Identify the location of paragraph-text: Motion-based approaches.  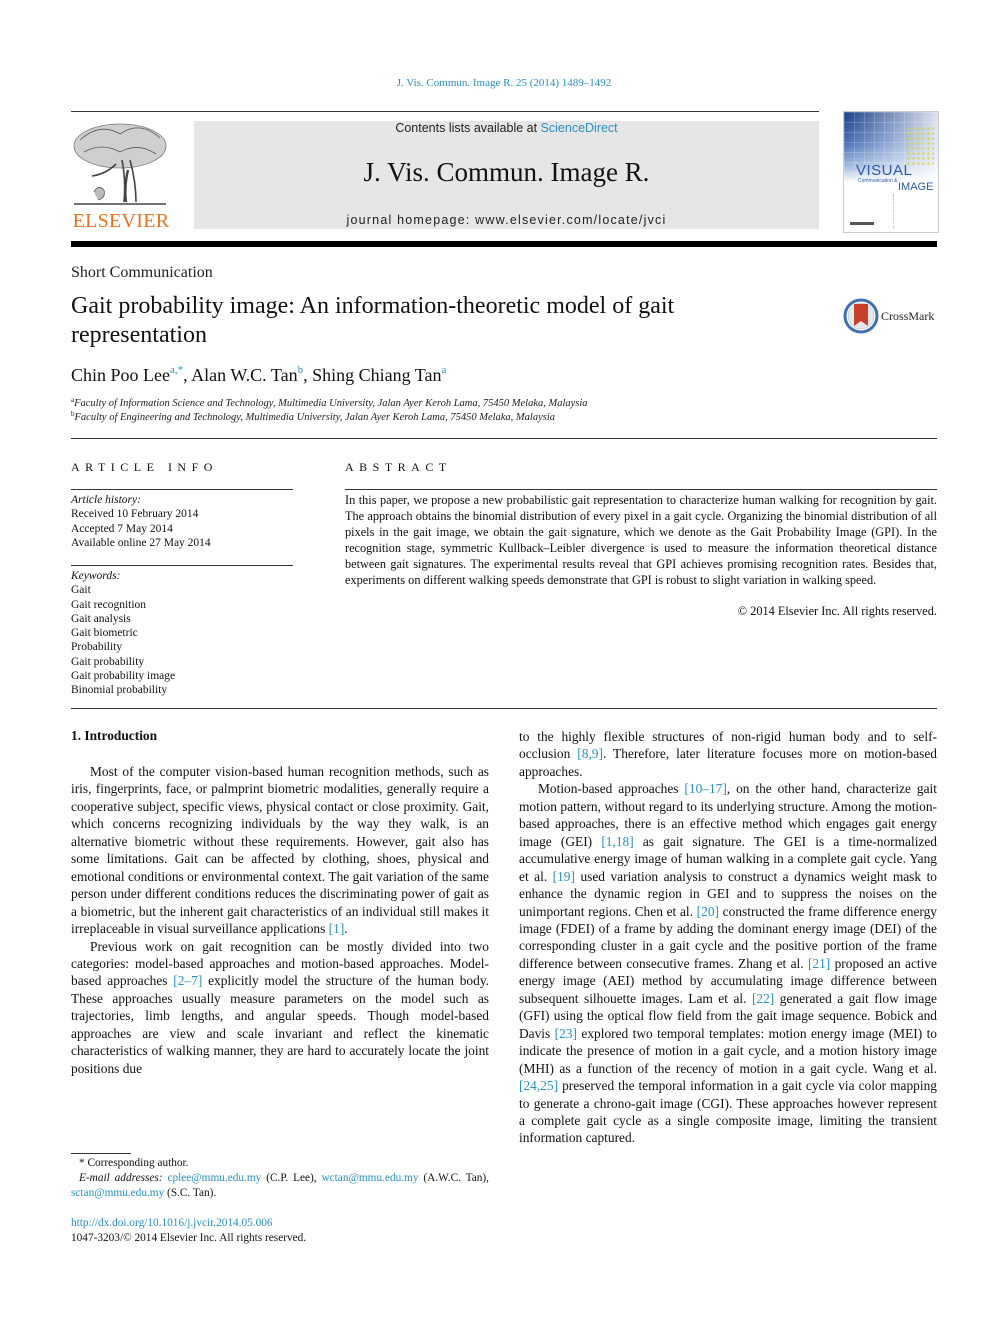
(611, 789).